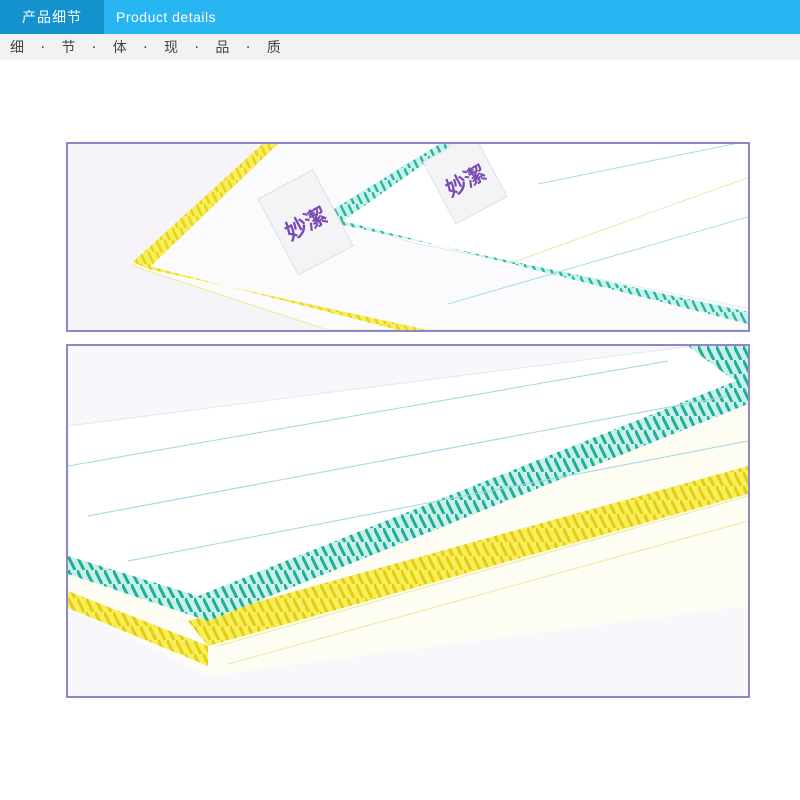 Image resolution: width=800 pixels, height=800 pixels. What do you see at coordinates (166, 17) in the screenshot?
I see `section-title-en: Product details` at bounding box center [166, 17].